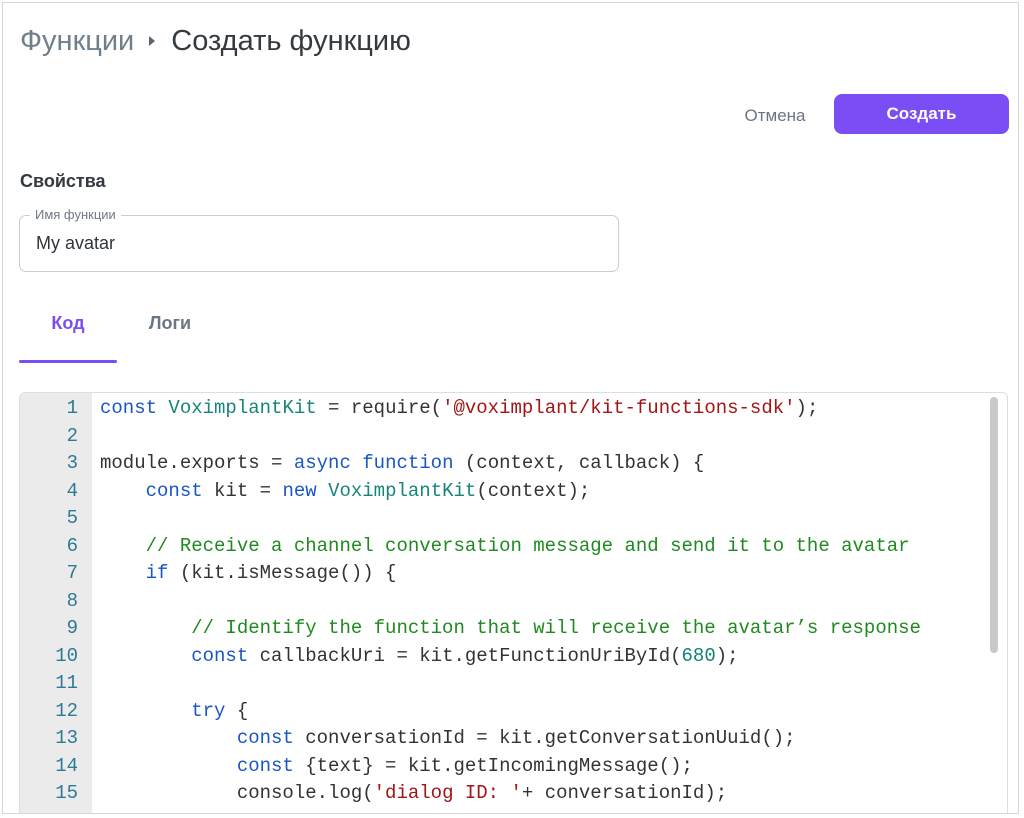 Image resolution: width=1024 pixels, height=818 pixels. I want to click on breadcrumb-separator-icon, so click(152, 41).